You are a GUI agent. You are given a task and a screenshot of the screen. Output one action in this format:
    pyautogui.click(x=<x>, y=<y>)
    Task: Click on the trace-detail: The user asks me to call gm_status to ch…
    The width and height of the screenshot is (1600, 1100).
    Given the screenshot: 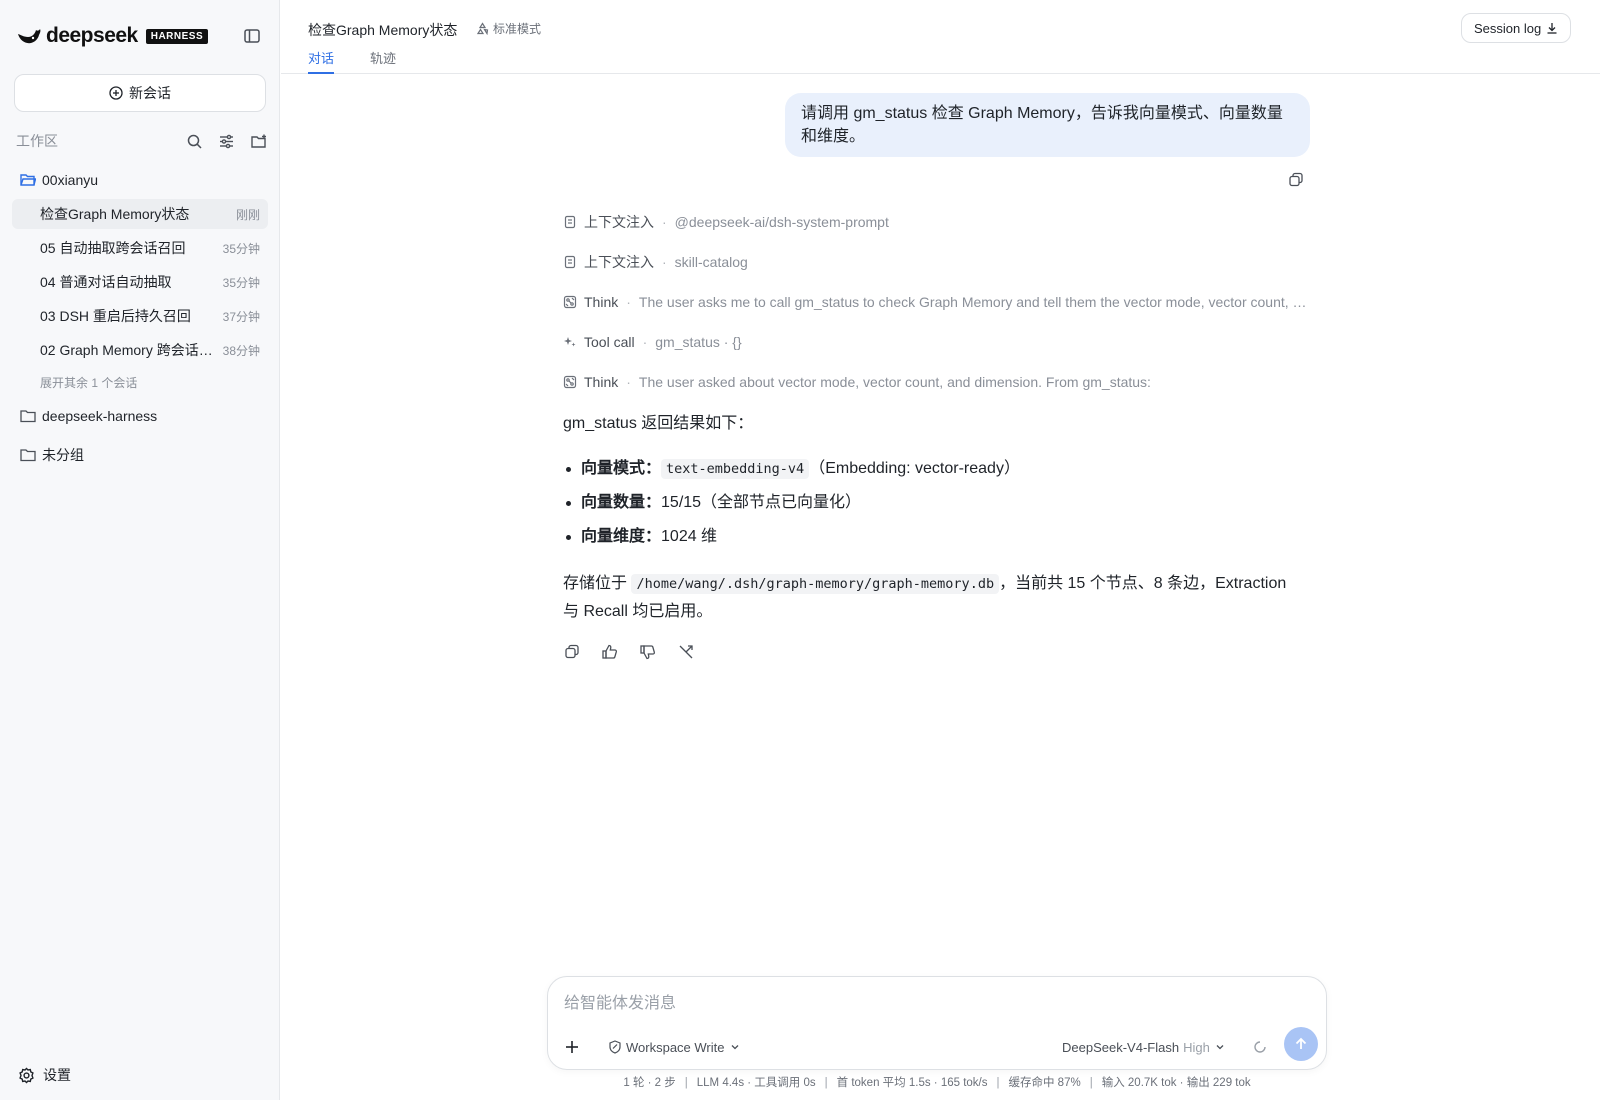 What is the action you would take?
    pyautogui.click(x=972, y=302)
    